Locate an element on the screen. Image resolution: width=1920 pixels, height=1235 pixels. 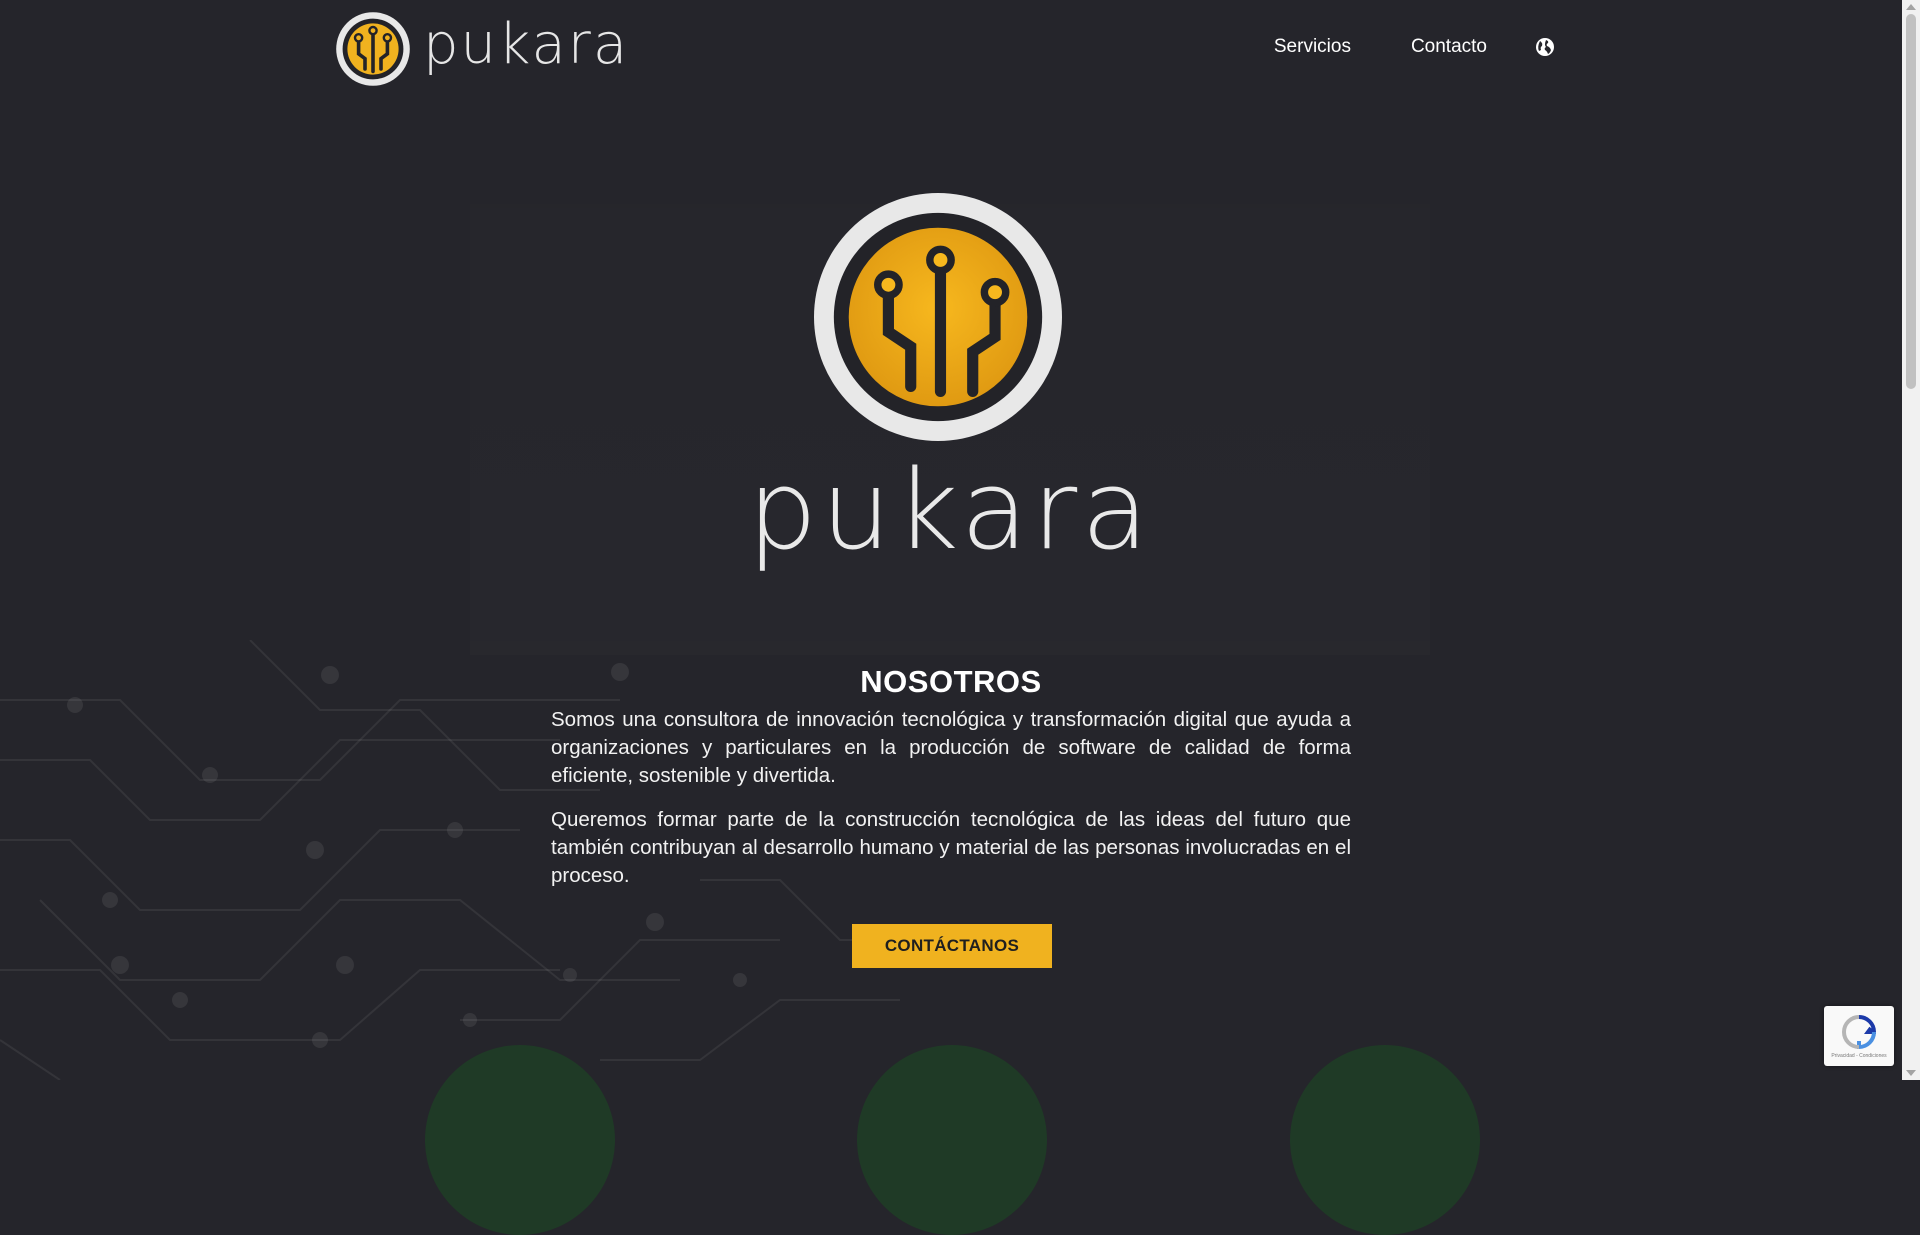
about-title: NOSOTROS is located at coordinates (951, 681).